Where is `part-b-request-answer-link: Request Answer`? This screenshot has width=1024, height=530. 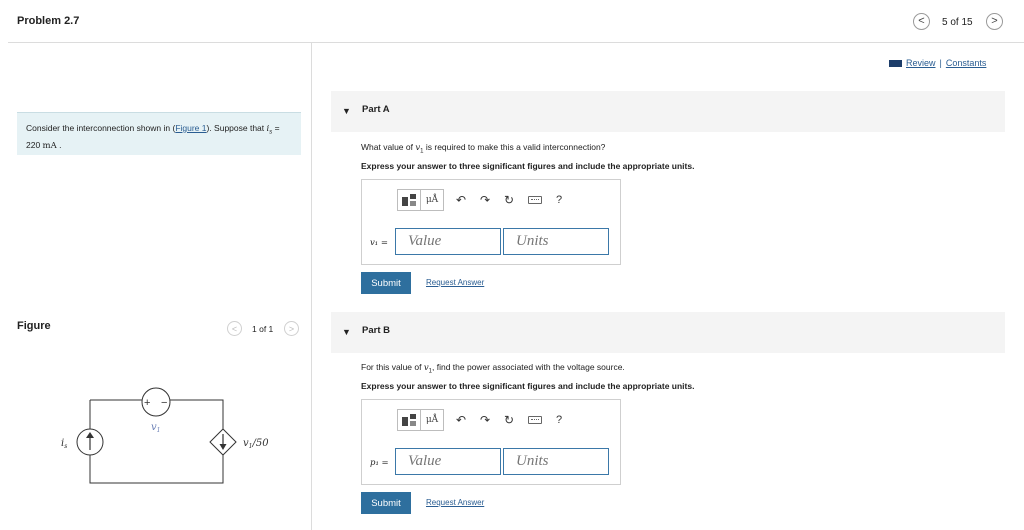 part-b-request-answer-link: Request Answer is located at coordinates (455, 502).